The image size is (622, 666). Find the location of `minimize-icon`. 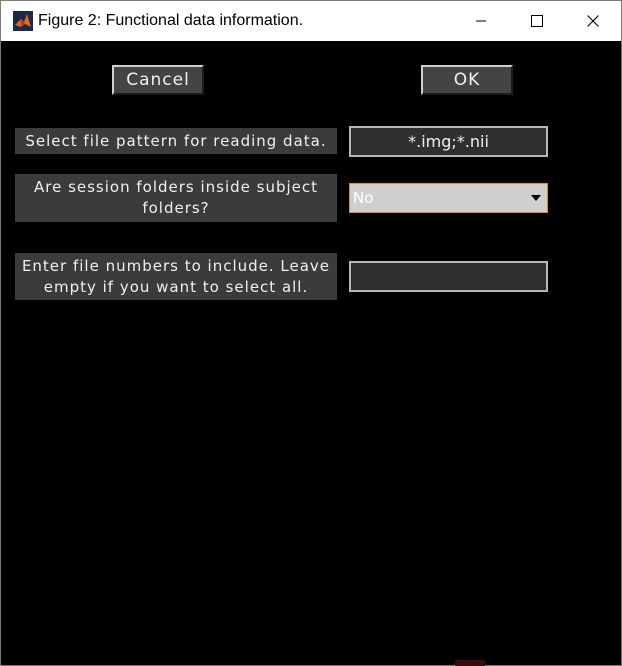

minimize-icon is located at coordinates (480, 21).